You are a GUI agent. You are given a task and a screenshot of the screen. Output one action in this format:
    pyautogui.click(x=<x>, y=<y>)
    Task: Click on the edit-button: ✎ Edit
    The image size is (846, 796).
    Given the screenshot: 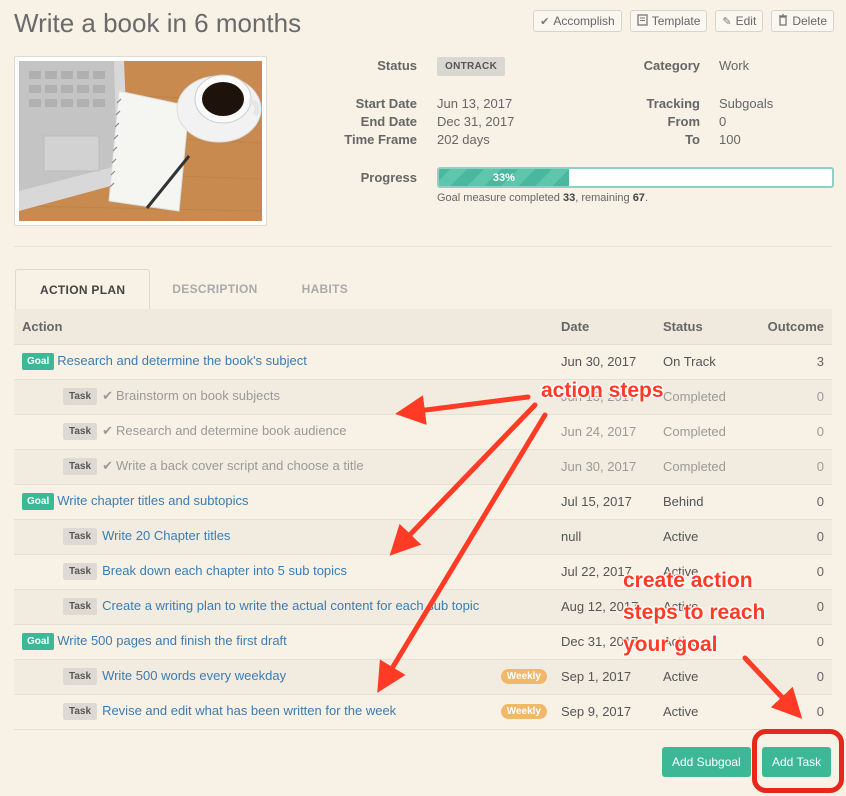 What is the action you would take?
    pyautogui.click(x=739, y=21)
    